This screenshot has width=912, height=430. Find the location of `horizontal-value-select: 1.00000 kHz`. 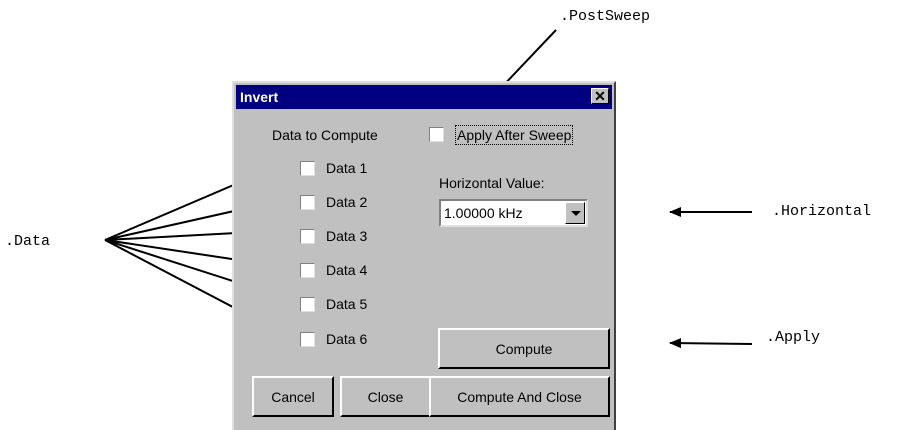

horizontal-value-select: 1.00000 kHz is located at coordinates (513, 213).